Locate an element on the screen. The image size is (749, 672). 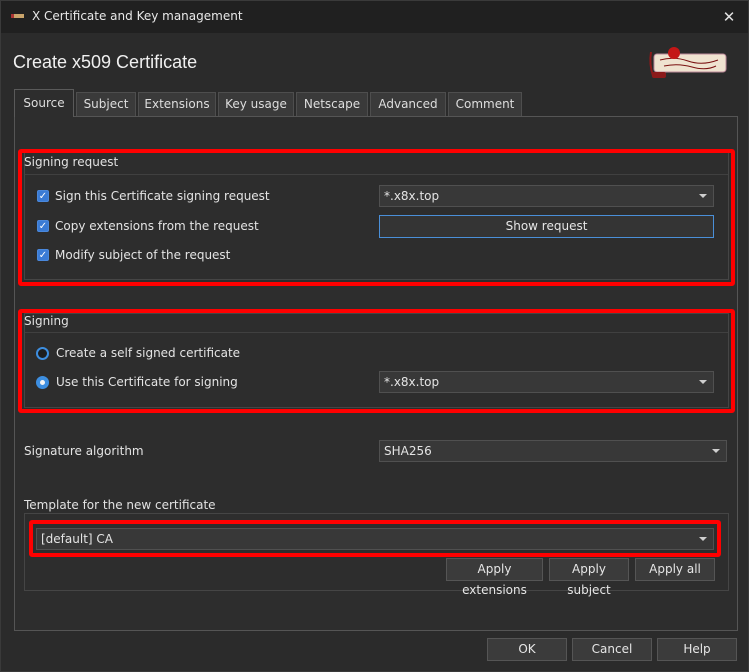
self-signed-radio is located at coordinates (42, 353).